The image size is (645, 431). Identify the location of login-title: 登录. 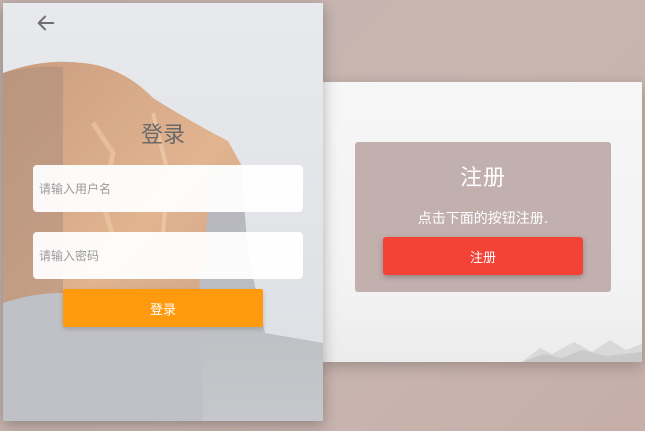
(162, 135).